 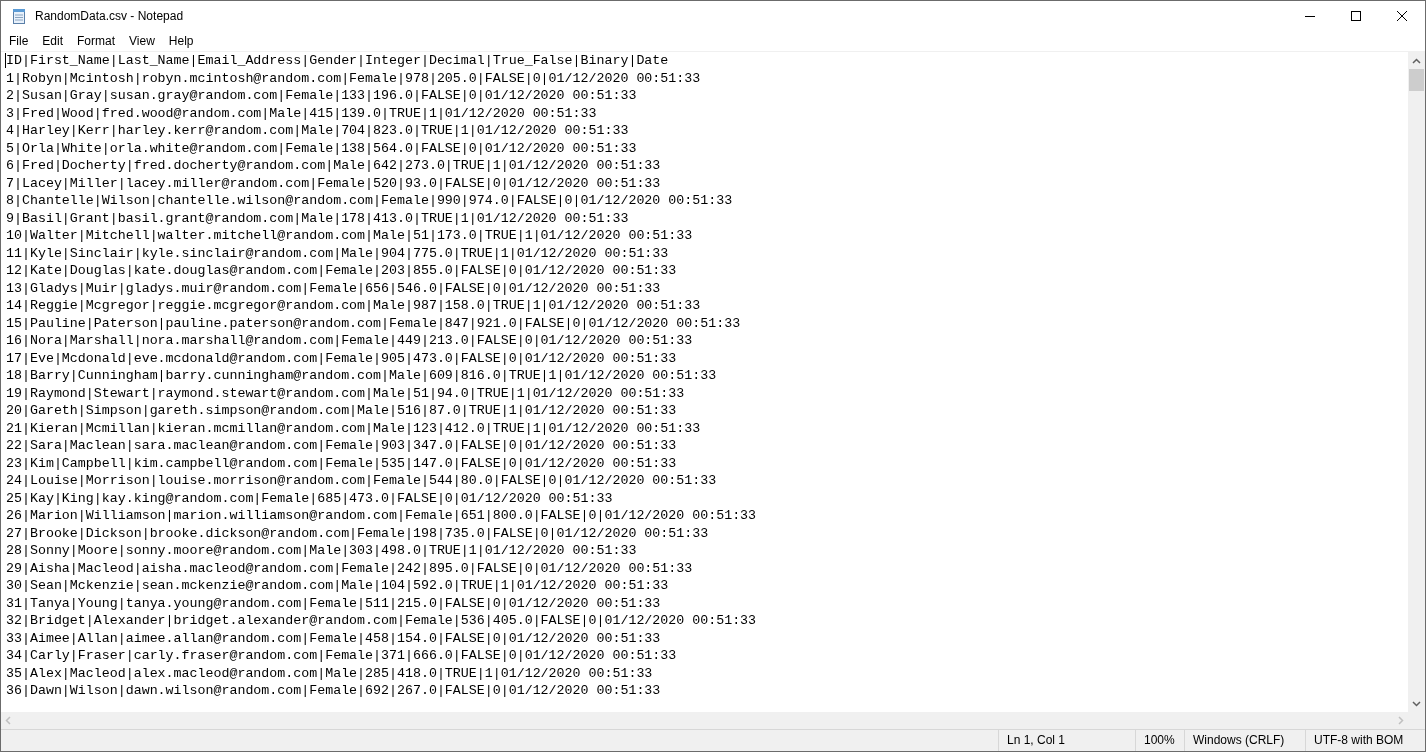 I want to click on text-line: 12|Kate|Douglas|kate.douglas@random.com|Female|203|855.0|FALSE|0|01/12/2020 00:51:33, so click(x=341, y=271).